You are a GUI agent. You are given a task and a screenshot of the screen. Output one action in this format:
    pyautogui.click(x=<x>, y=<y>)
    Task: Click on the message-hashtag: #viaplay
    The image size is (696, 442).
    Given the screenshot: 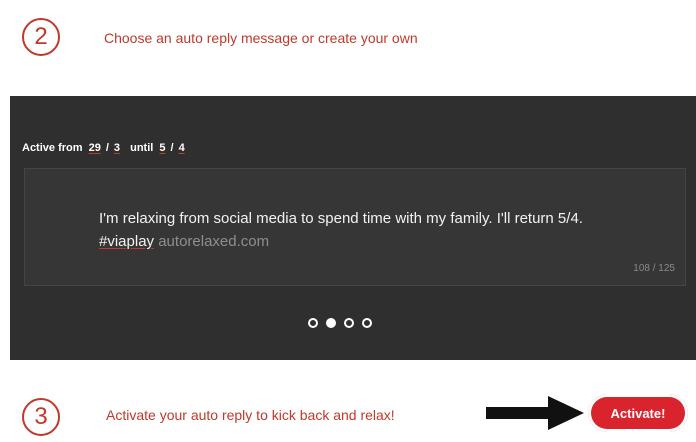 What is the action you would take?
    pyautogui.click(x=127, y=241)
    